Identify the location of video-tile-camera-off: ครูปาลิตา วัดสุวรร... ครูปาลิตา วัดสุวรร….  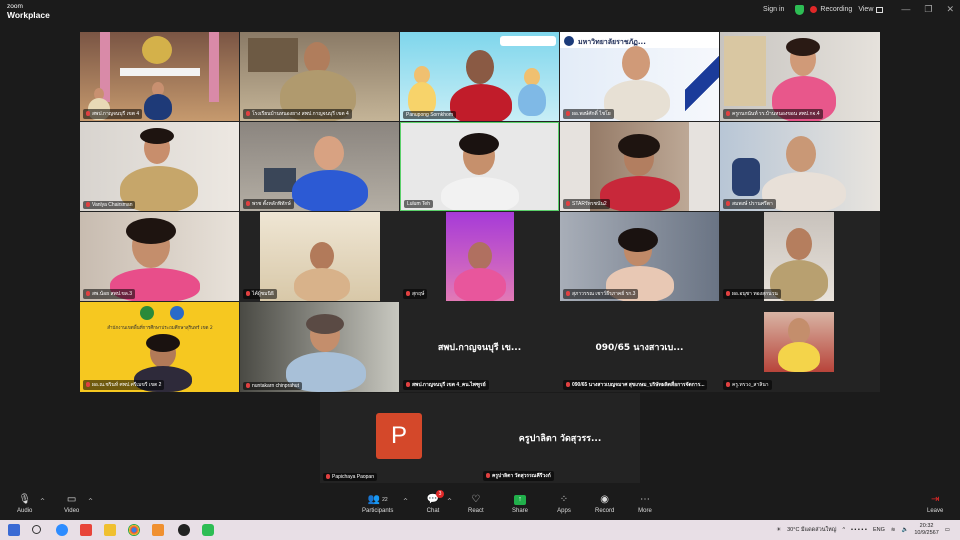
(560, 438).